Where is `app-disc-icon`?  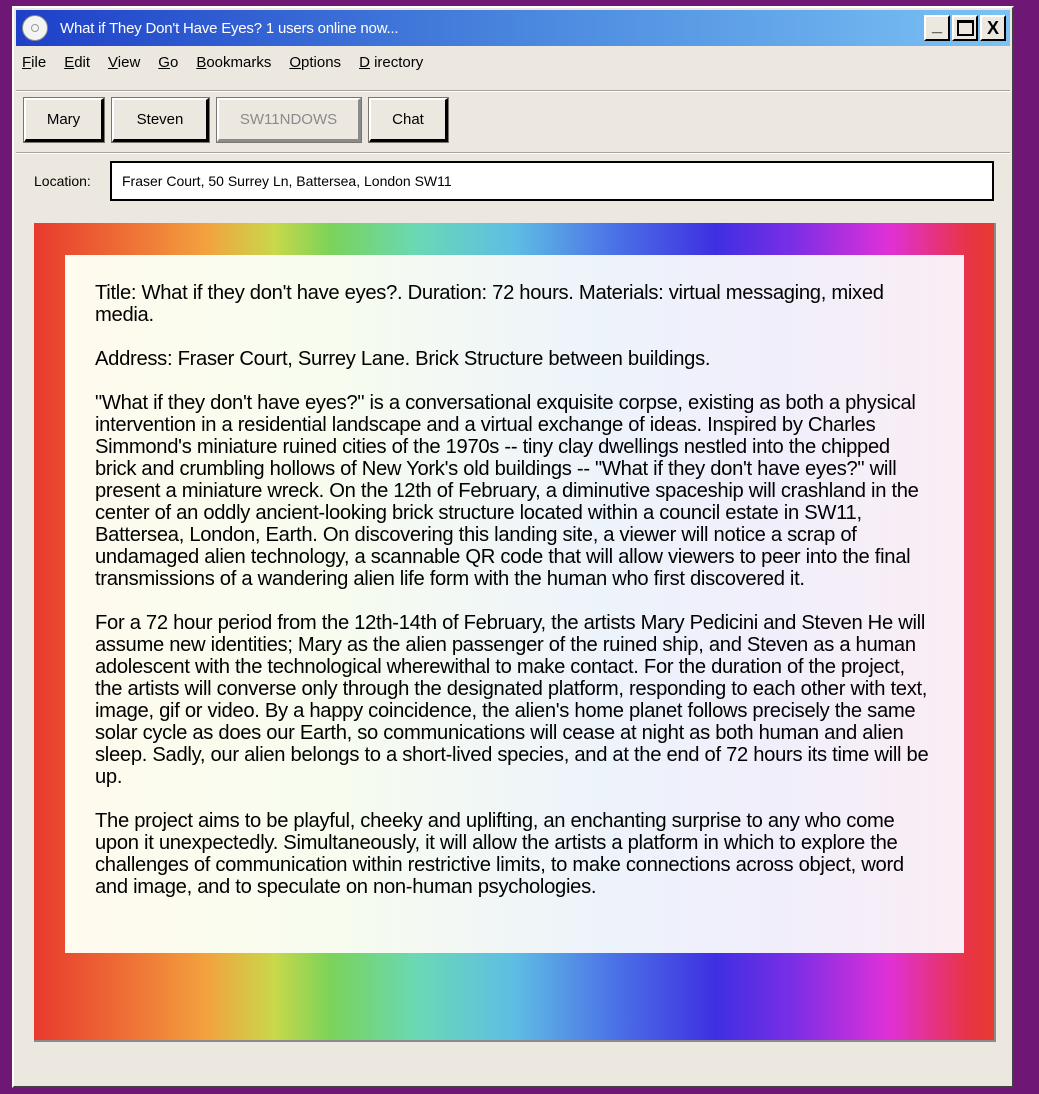
app-disc-icon is located at coordinates (35, 28).